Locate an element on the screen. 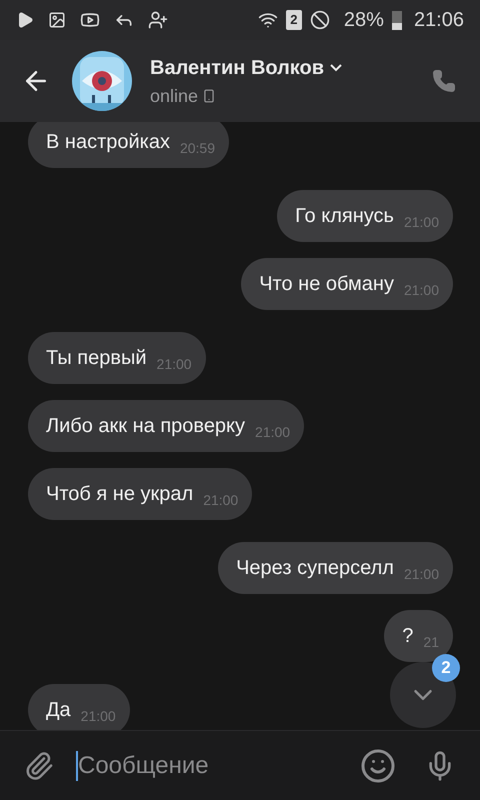 The height and width of the screenshot is (800, 480). image-icon is located at coordinates (57, 20).